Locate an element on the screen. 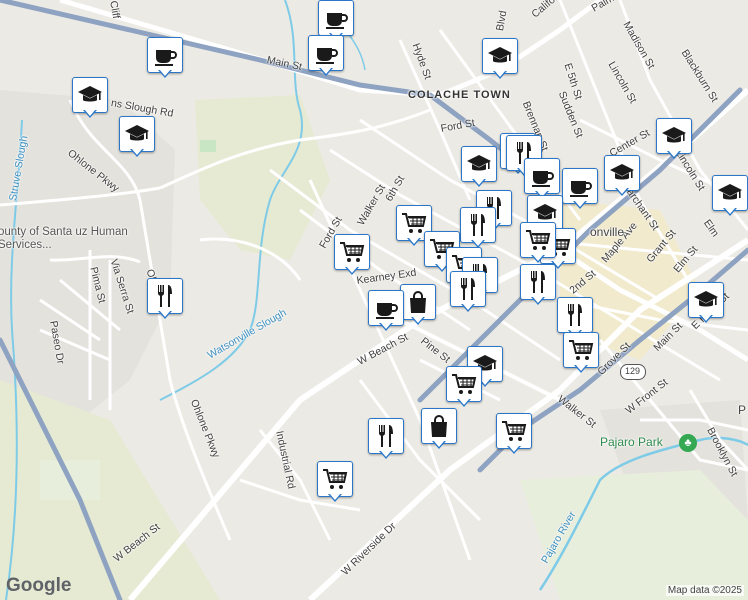  street-label-clifford: Cliff is located at coordinates (115, 10).